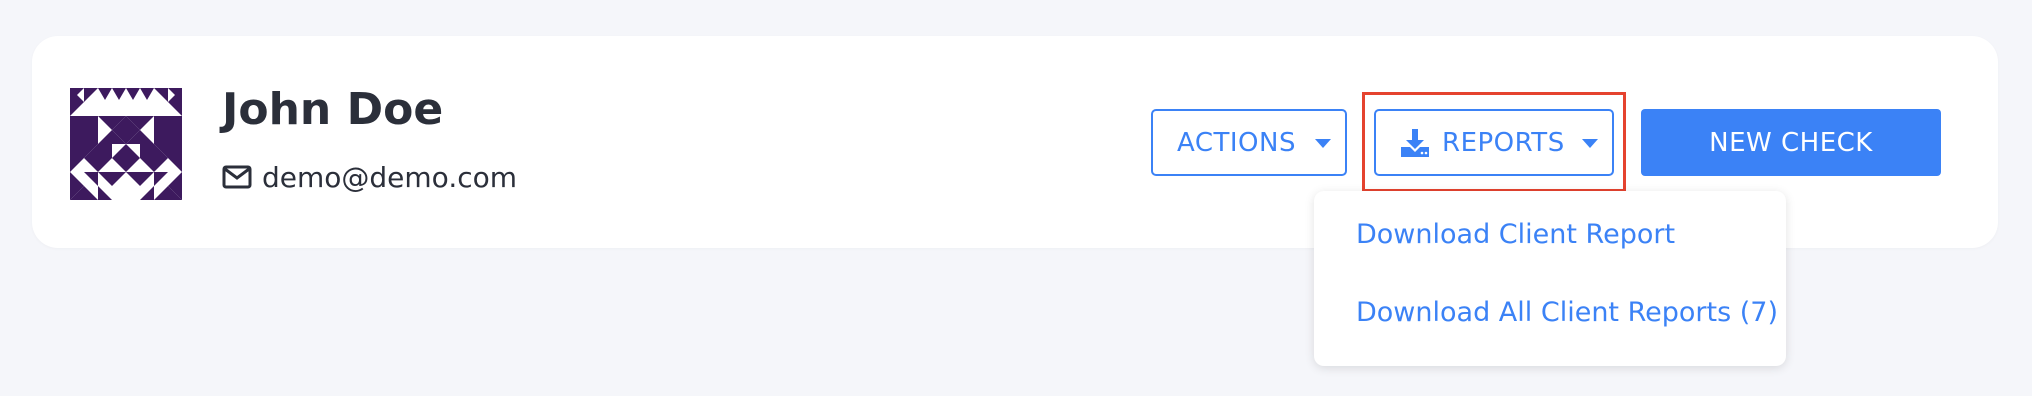  What do you see at coordinates (1515, 234) in the screenshot?
I see `download-client-report-item: Download Client Report` at bounding box center [1515, 234].